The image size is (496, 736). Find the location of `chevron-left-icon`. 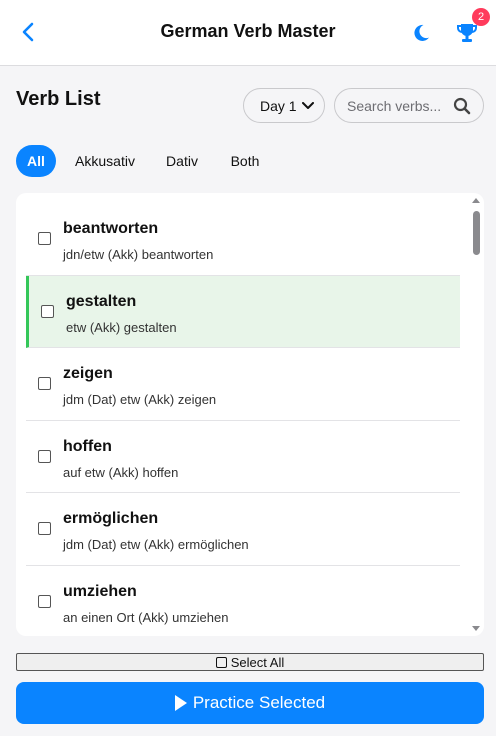

chevron-left-icon is located at coordinates (28, 32).